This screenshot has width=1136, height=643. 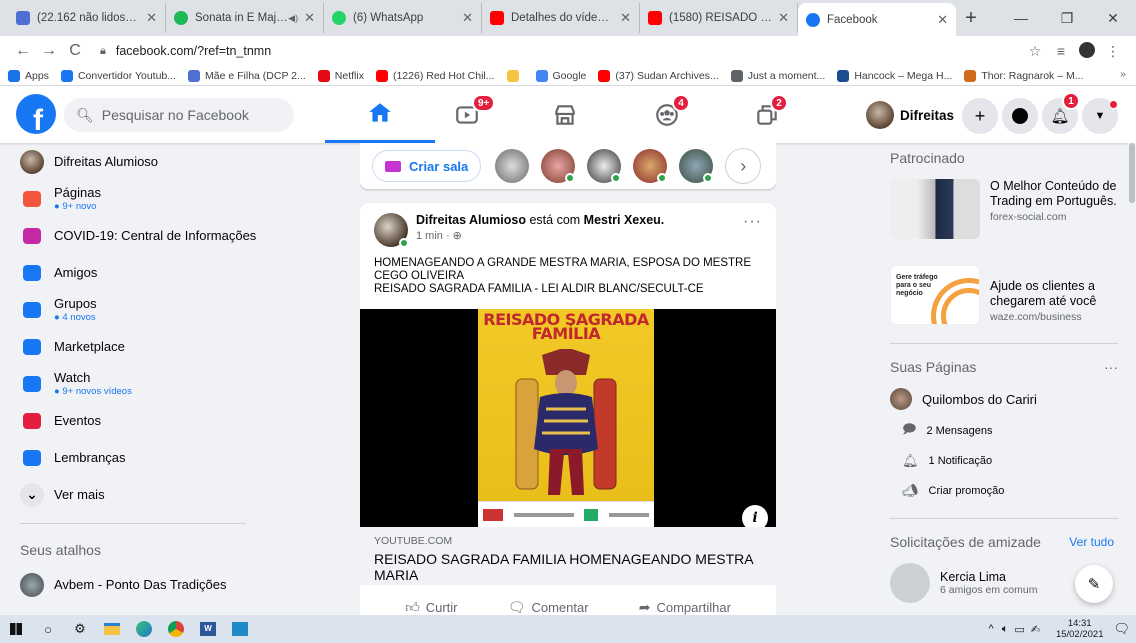 I want to click on shortcut-item: Avbem - Ponto Das Tradições, so click(x=178, y=584).